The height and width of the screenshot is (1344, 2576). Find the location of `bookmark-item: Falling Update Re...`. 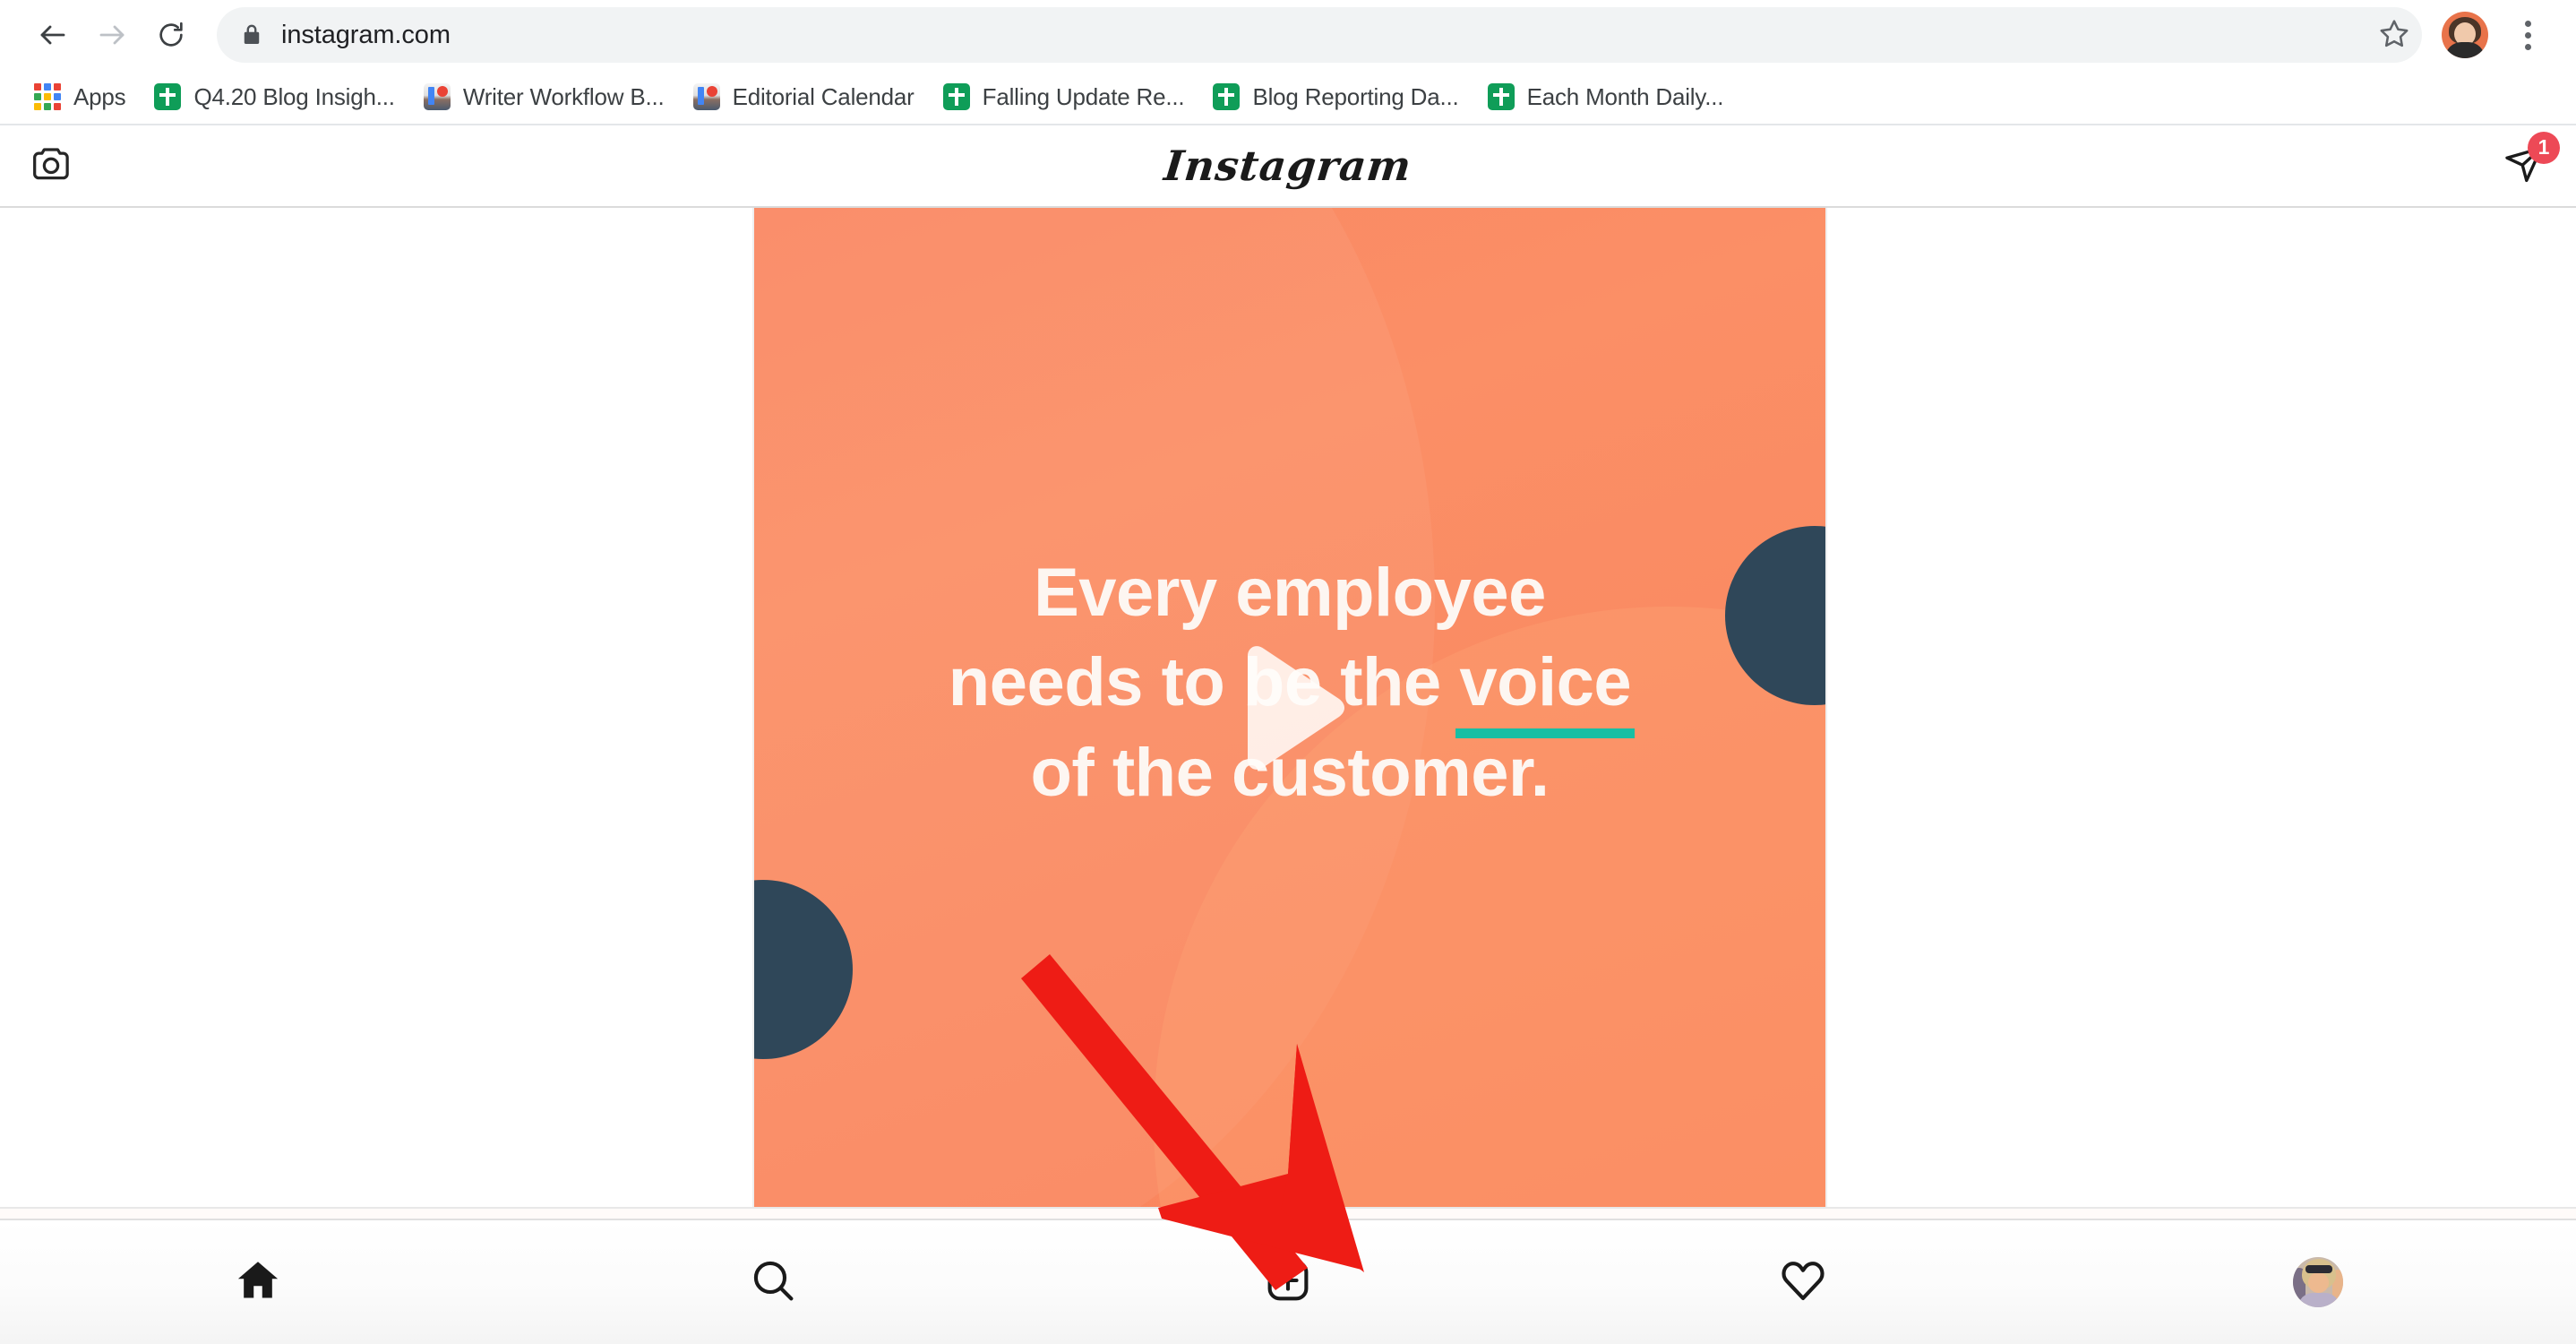

bookmark-item: Falling Update Re... is located at coordinates (1064, 96).